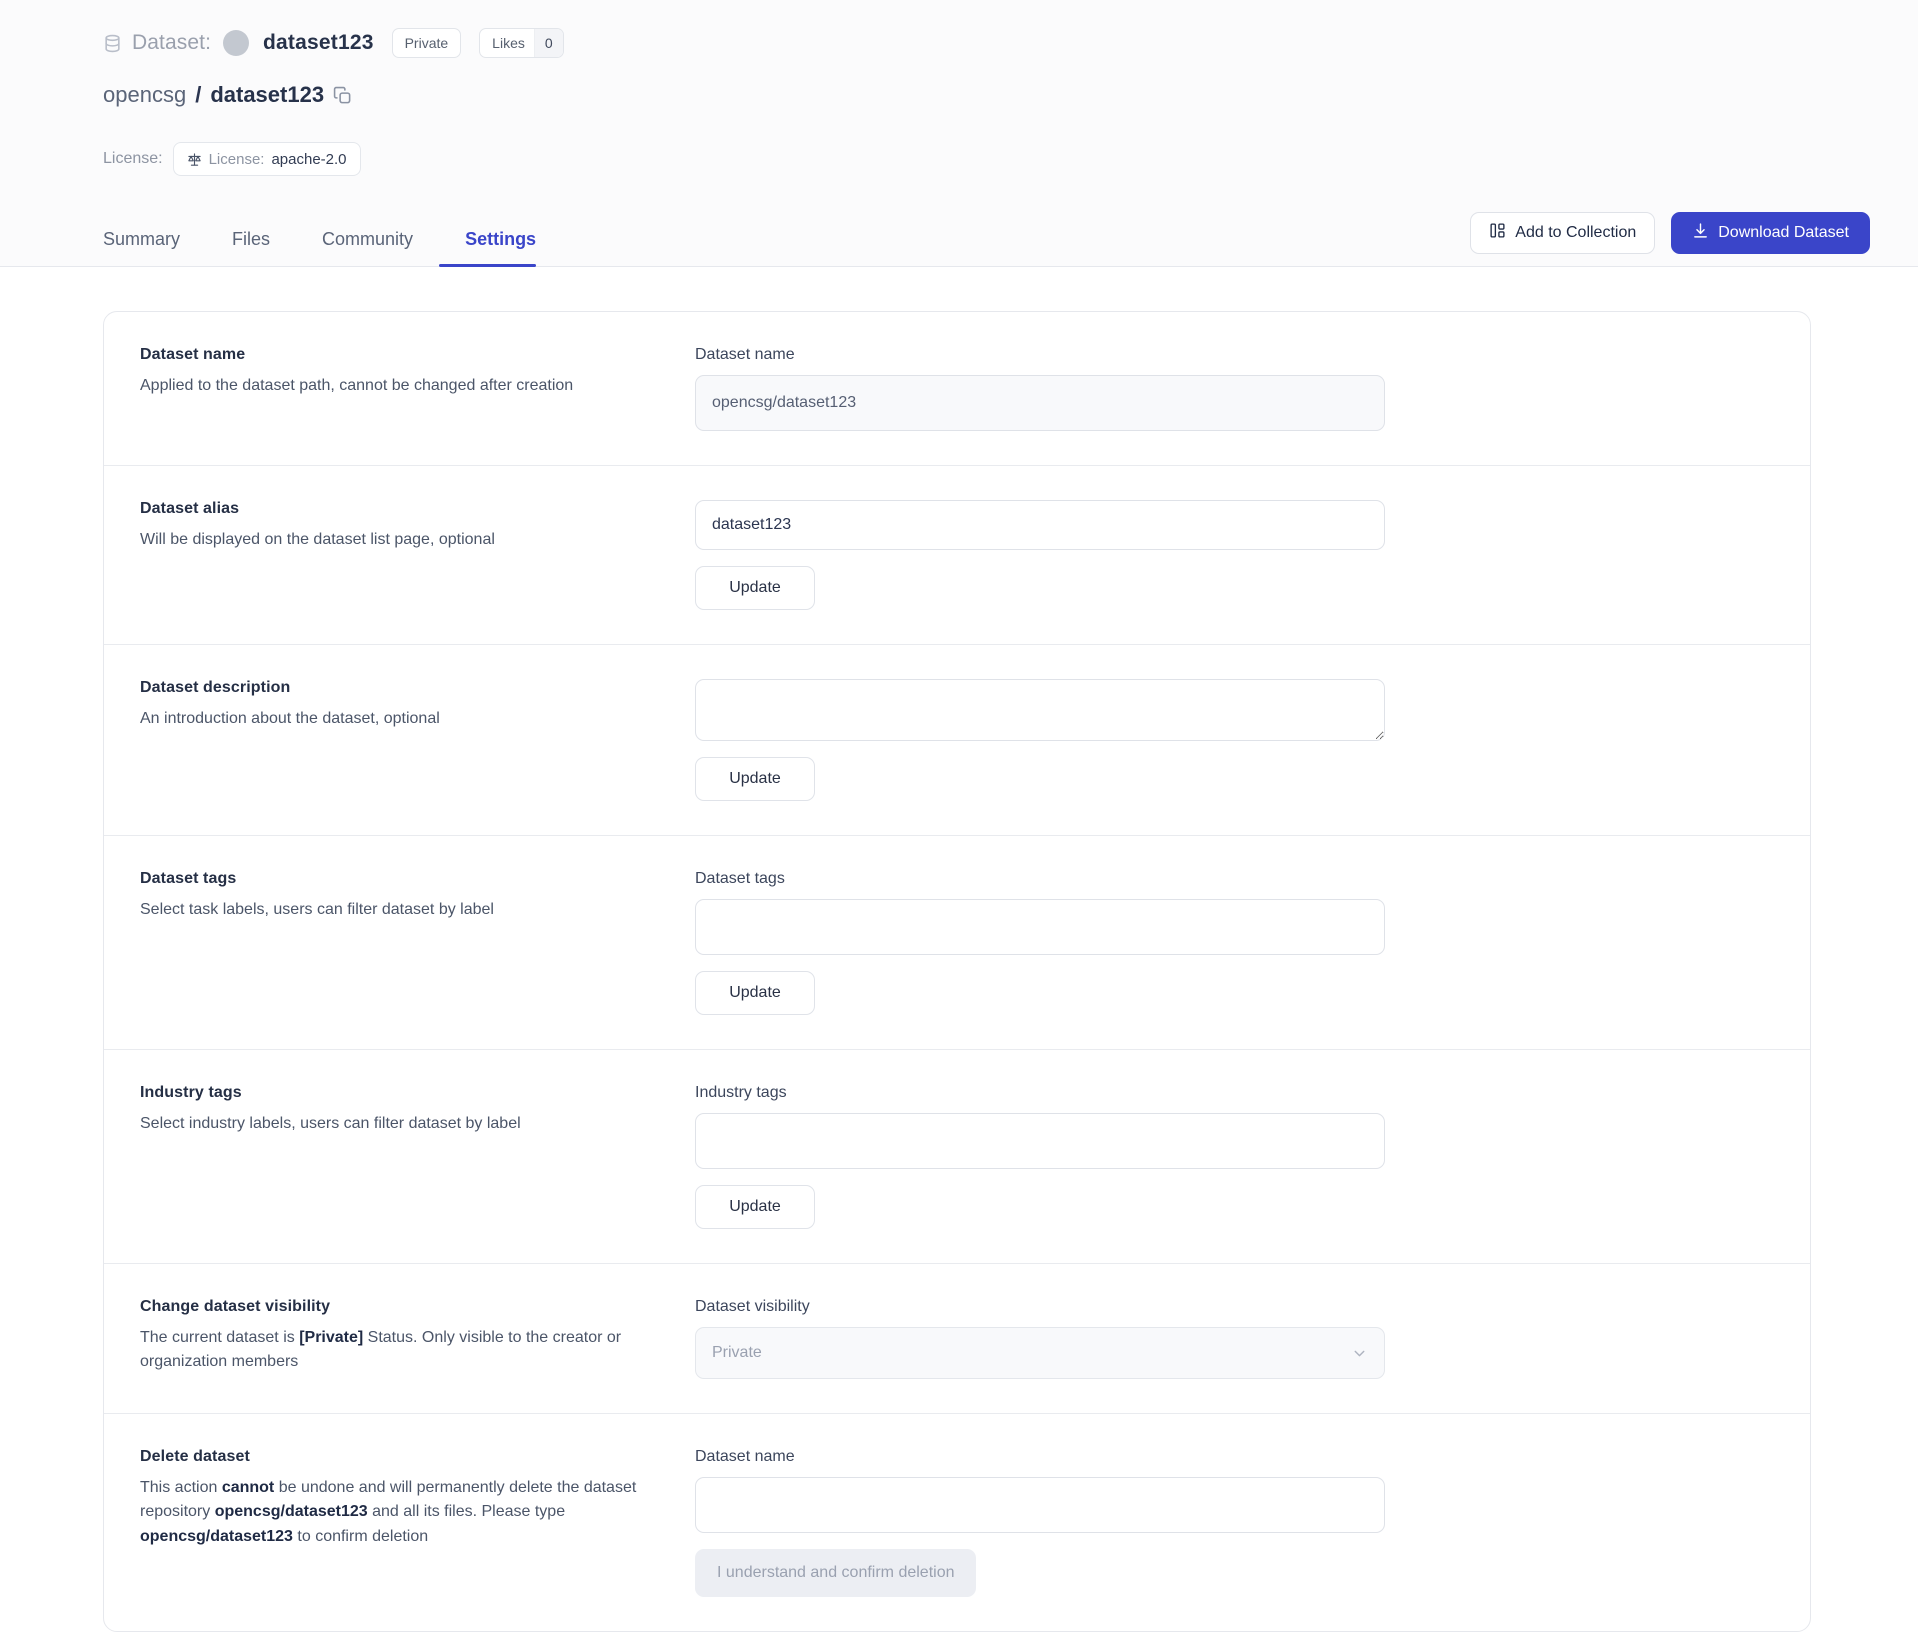 The height and width of the screenshot is (1642, 1918). I want to click on license-badge-label: License:, so click(236, 159).